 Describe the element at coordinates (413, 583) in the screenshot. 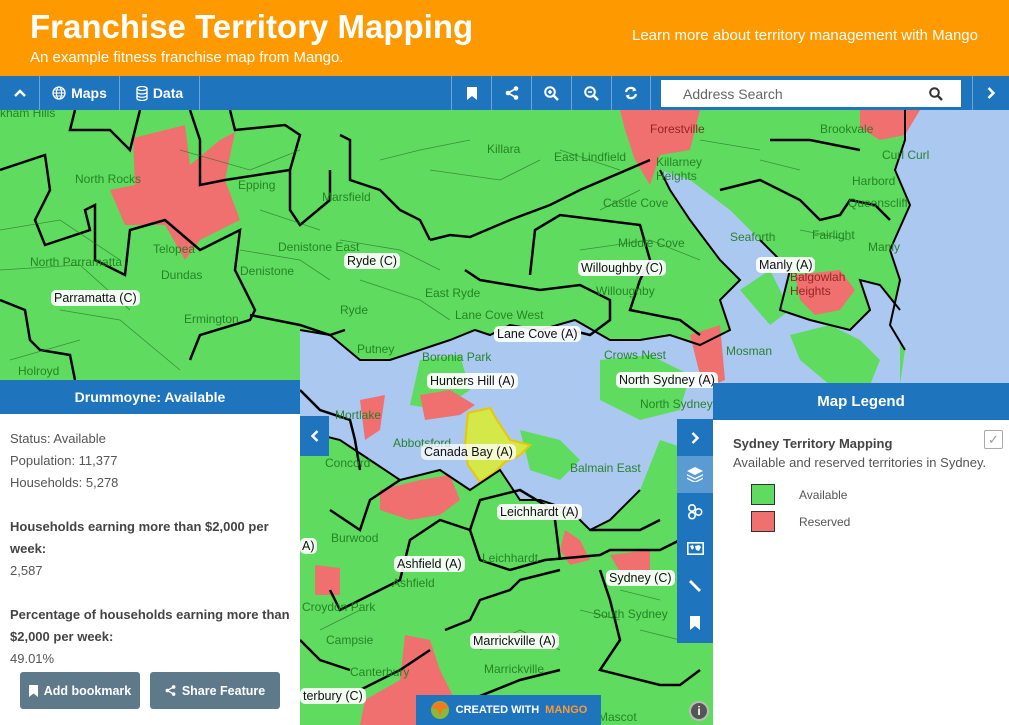

I see `suburb-label: Ashfield` at that location.